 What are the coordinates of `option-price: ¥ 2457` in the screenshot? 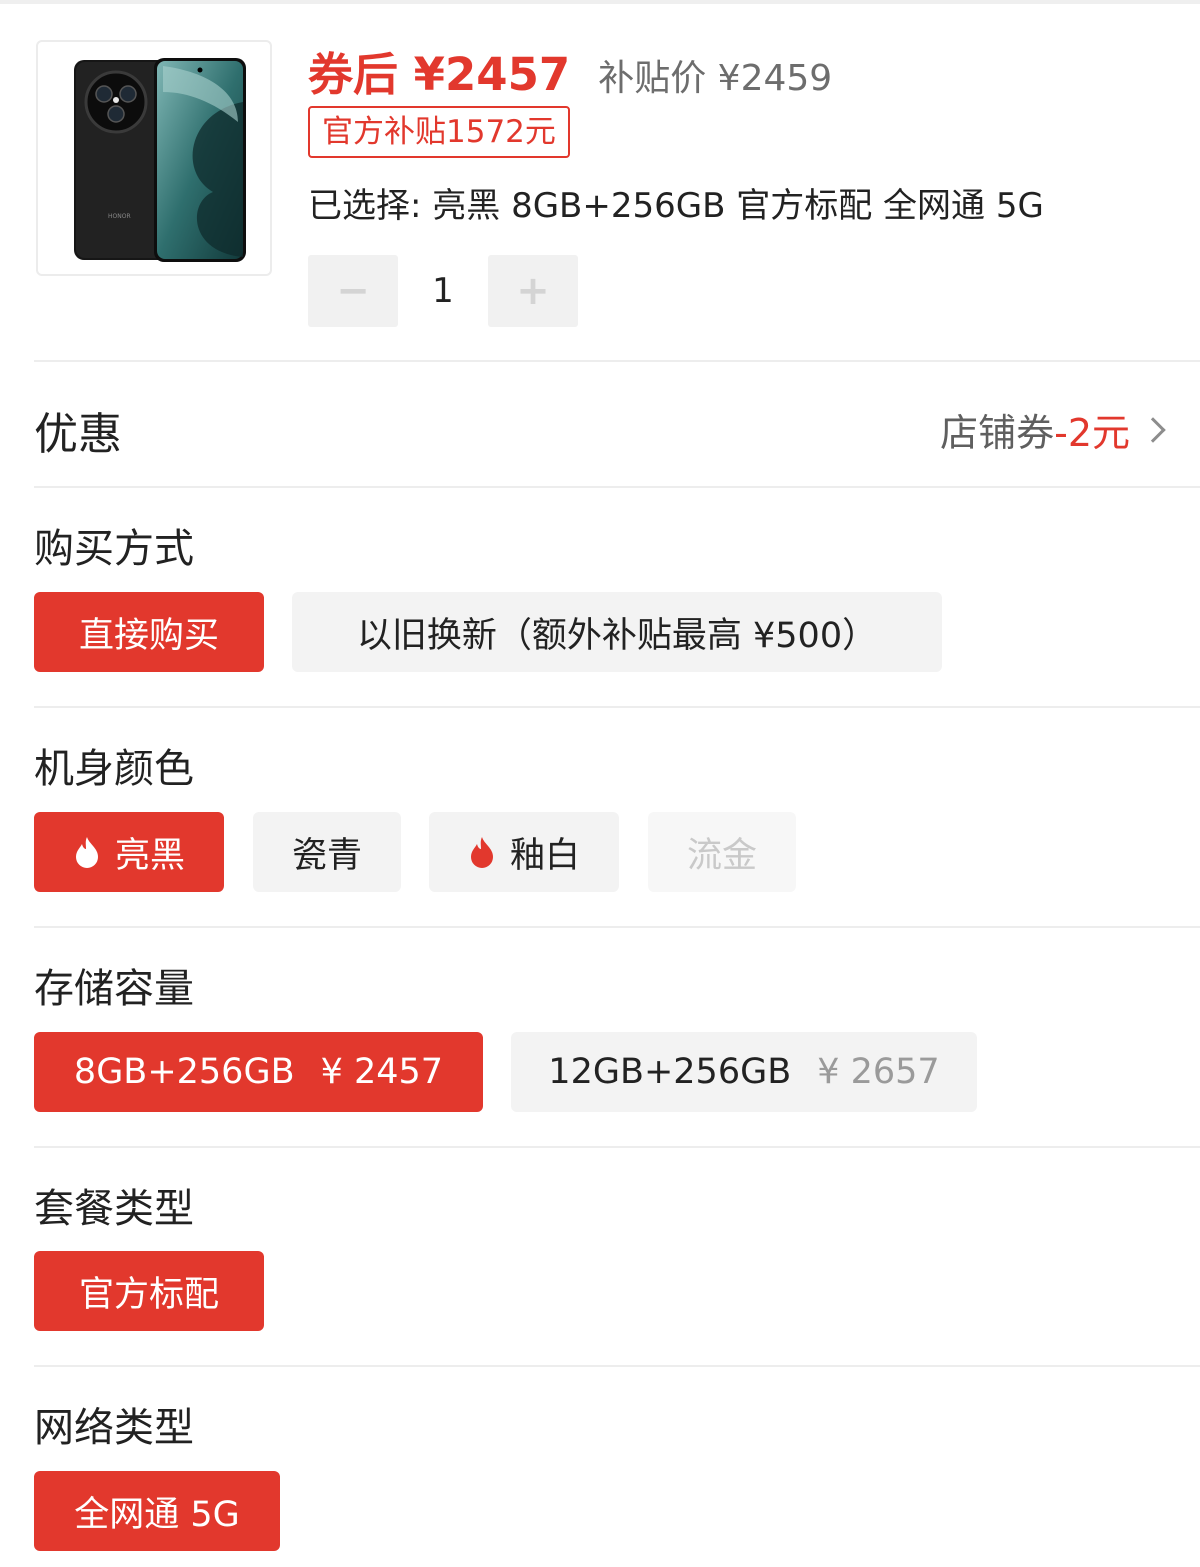 It's located at (382, 1072).